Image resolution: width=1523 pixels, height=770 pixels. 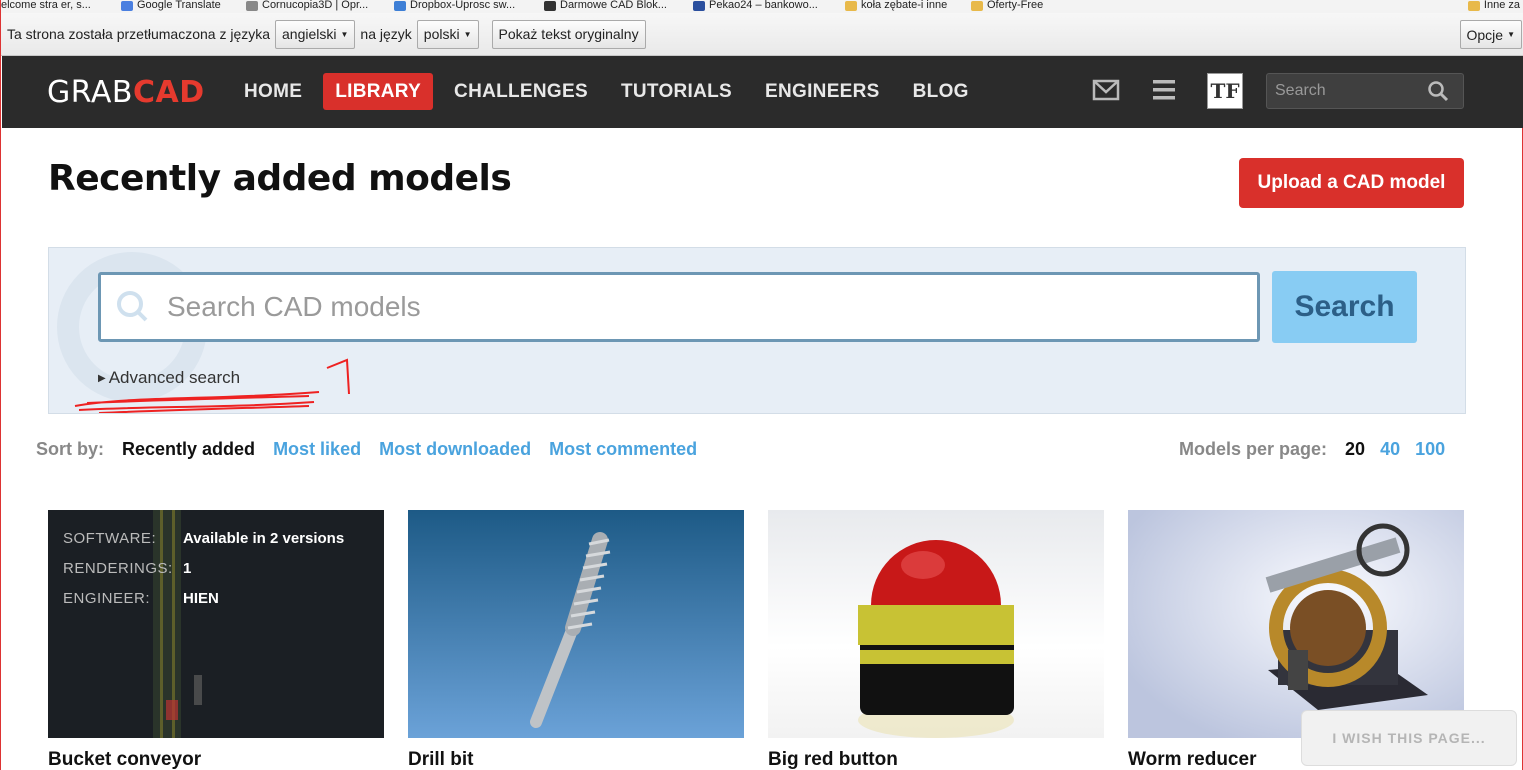 I want to click on bookmark-item: Google Translate, so click(x=171, y=5).